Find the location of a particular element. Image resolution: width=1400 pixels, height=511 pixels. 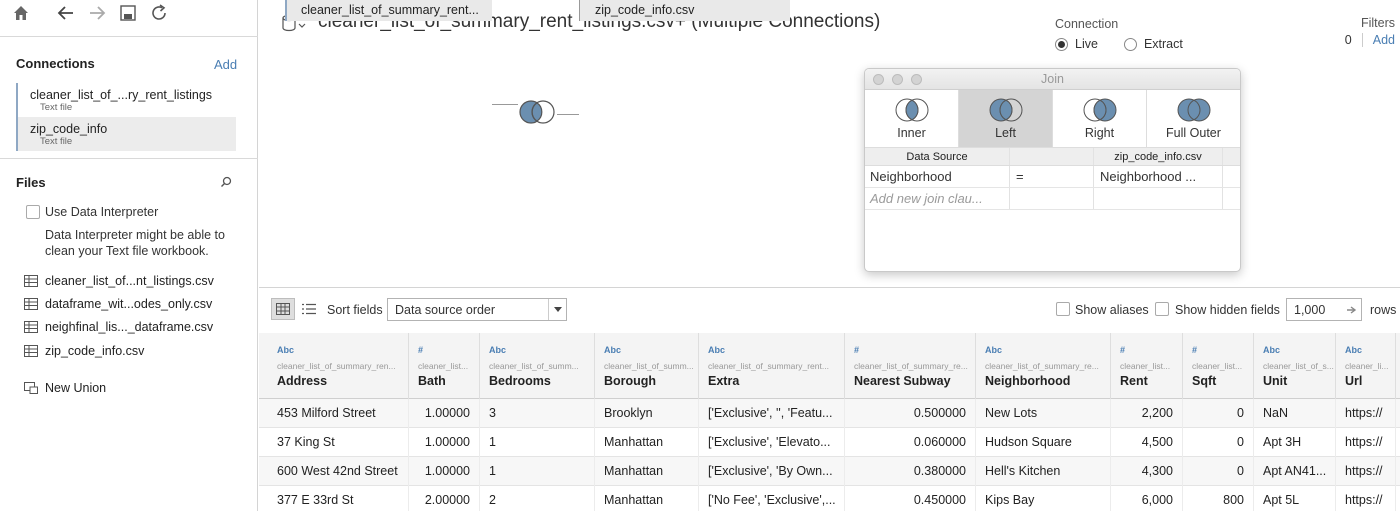

table-cell: 37 King St is located at coordinates (338, 442).